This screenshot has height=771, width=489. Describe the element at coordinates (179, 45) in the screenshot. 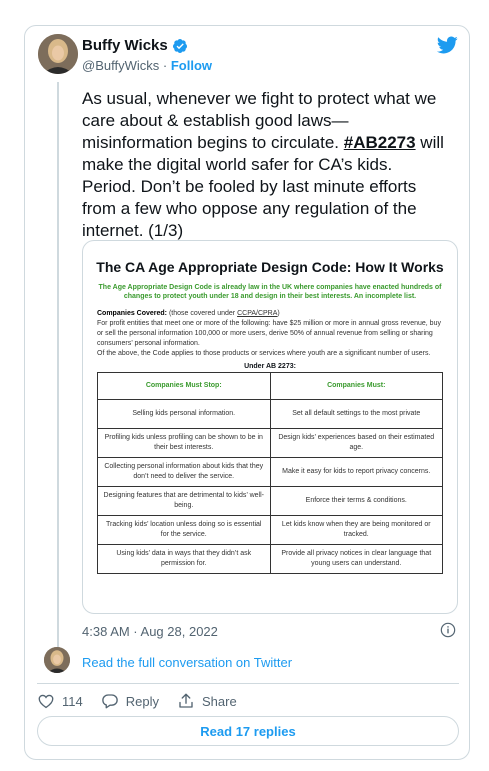

I see `verified-badge-icon` at that location.